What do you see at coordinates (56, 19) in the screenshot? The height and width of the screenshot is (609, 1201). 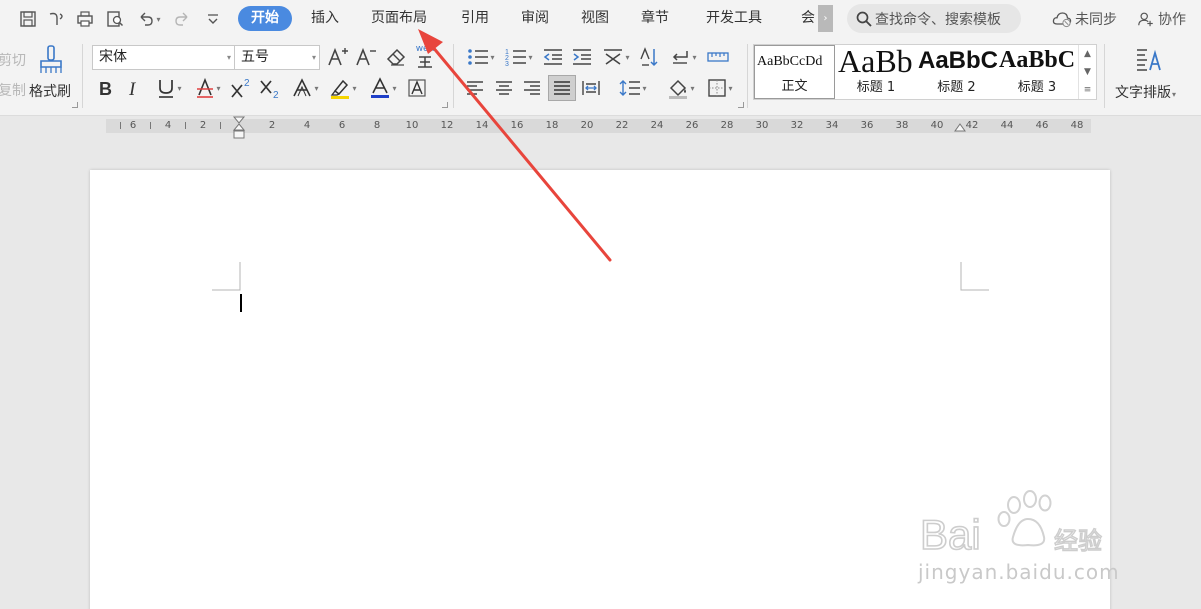 I see `share-icon` at bounding box center [56, 19].